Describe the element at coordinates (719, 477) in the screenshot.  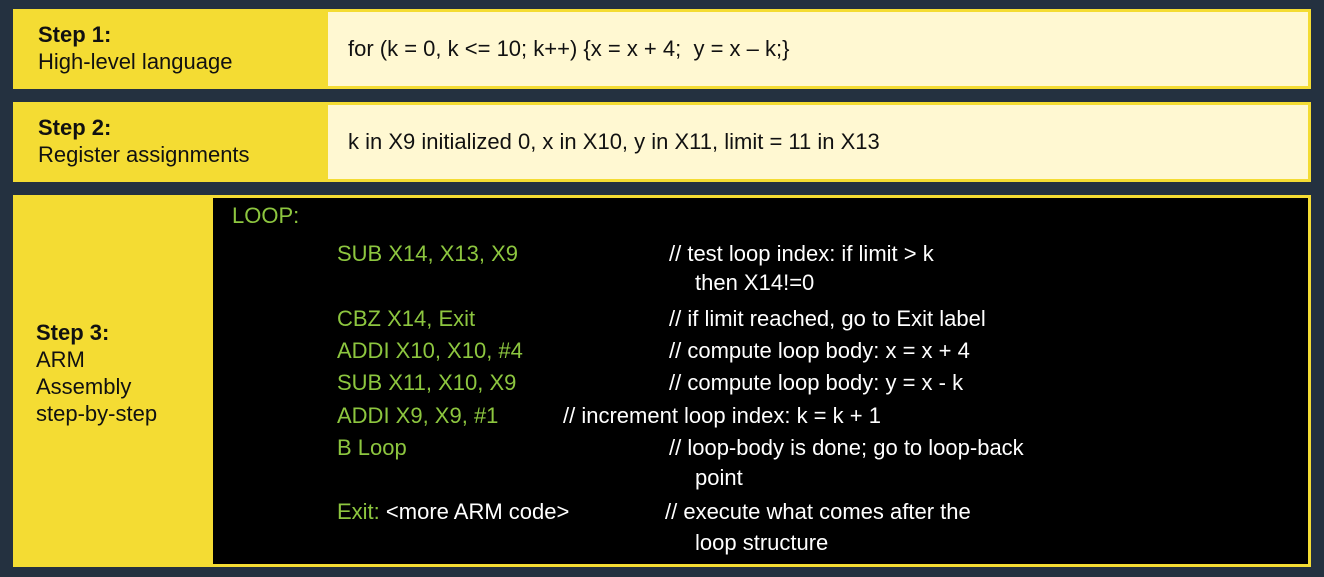
I see `code-comment: point` at that location.